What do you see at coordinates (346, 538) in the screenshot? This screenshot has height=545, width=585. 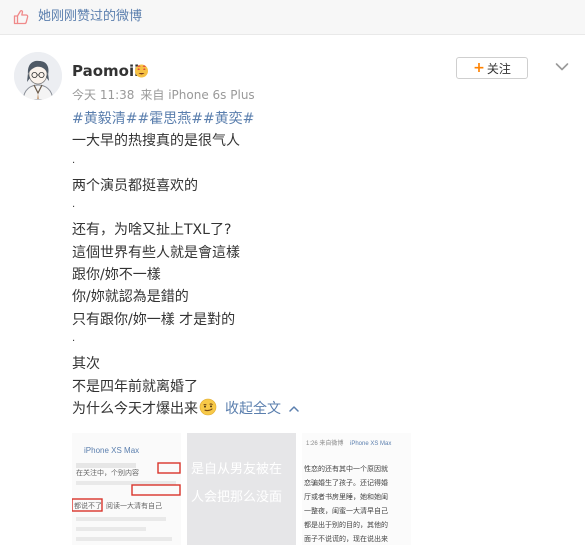 I see `thumbnail-row: 面子不说谎的，现在说出来` at bounding box center [346, 538].